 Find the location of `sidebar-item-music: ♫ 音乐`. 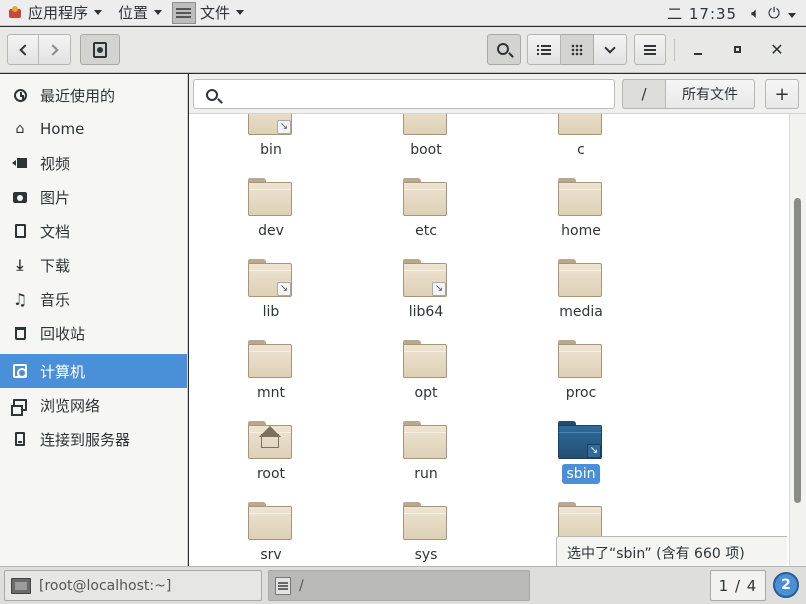

sidebar-item-music: ♫ 音乐 is located at coordinates (93, 299).